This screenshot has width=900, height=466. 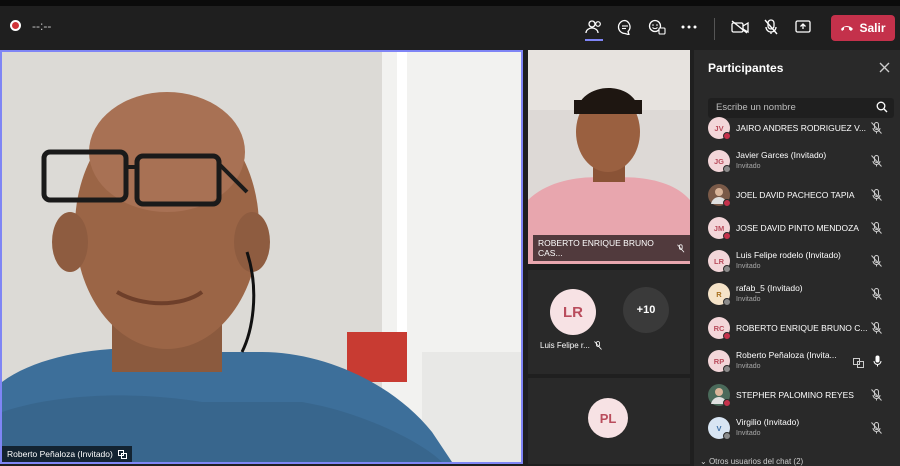 I want to click on speaker-name: Roberto Peñaloza (Invitado), so click(x=60, y=454).